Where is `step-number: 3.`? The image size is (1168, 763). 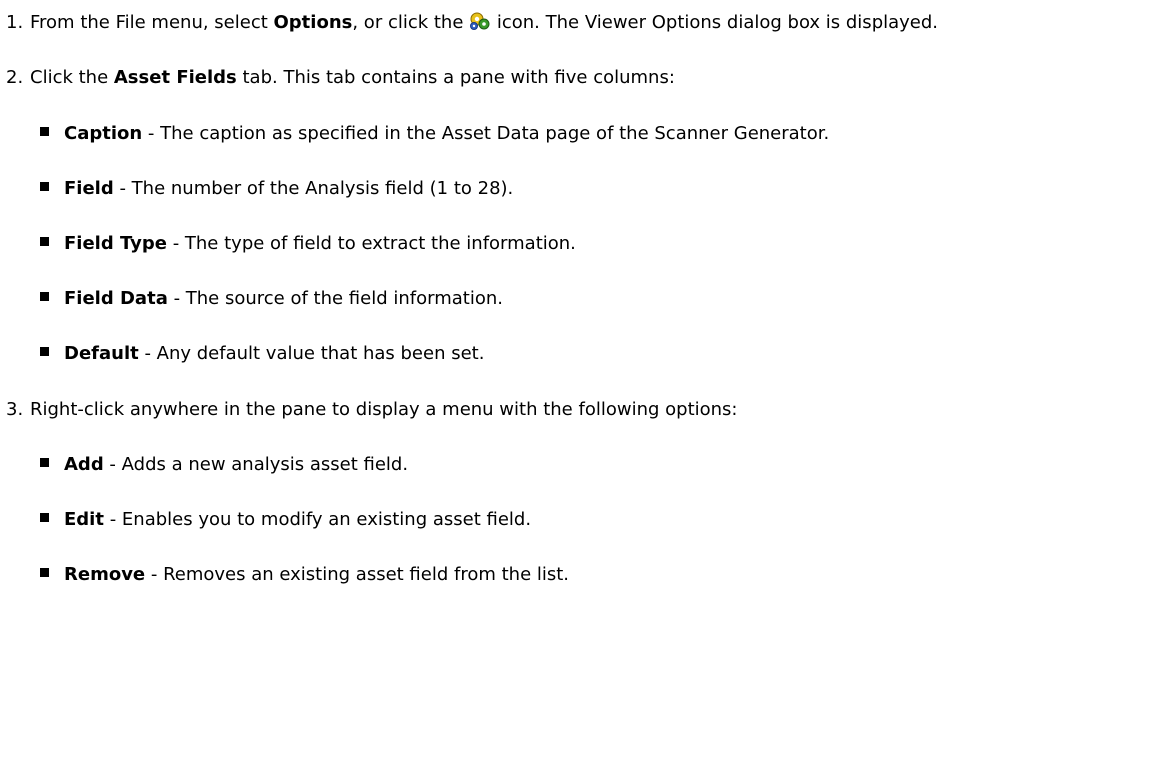
step-number: 3. is located at coordinates (15, 409).